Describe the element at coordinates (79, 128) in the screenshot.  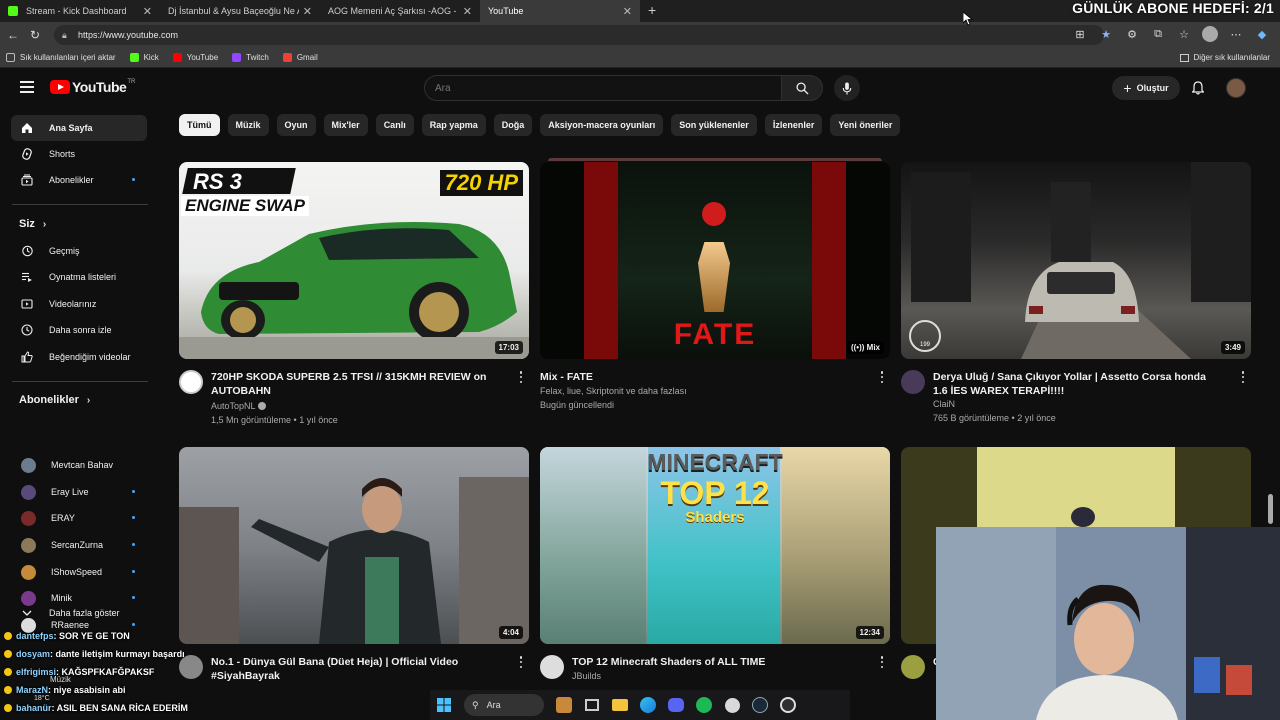
I see `sidebar-item-home: Ana Sayfa` at that location.